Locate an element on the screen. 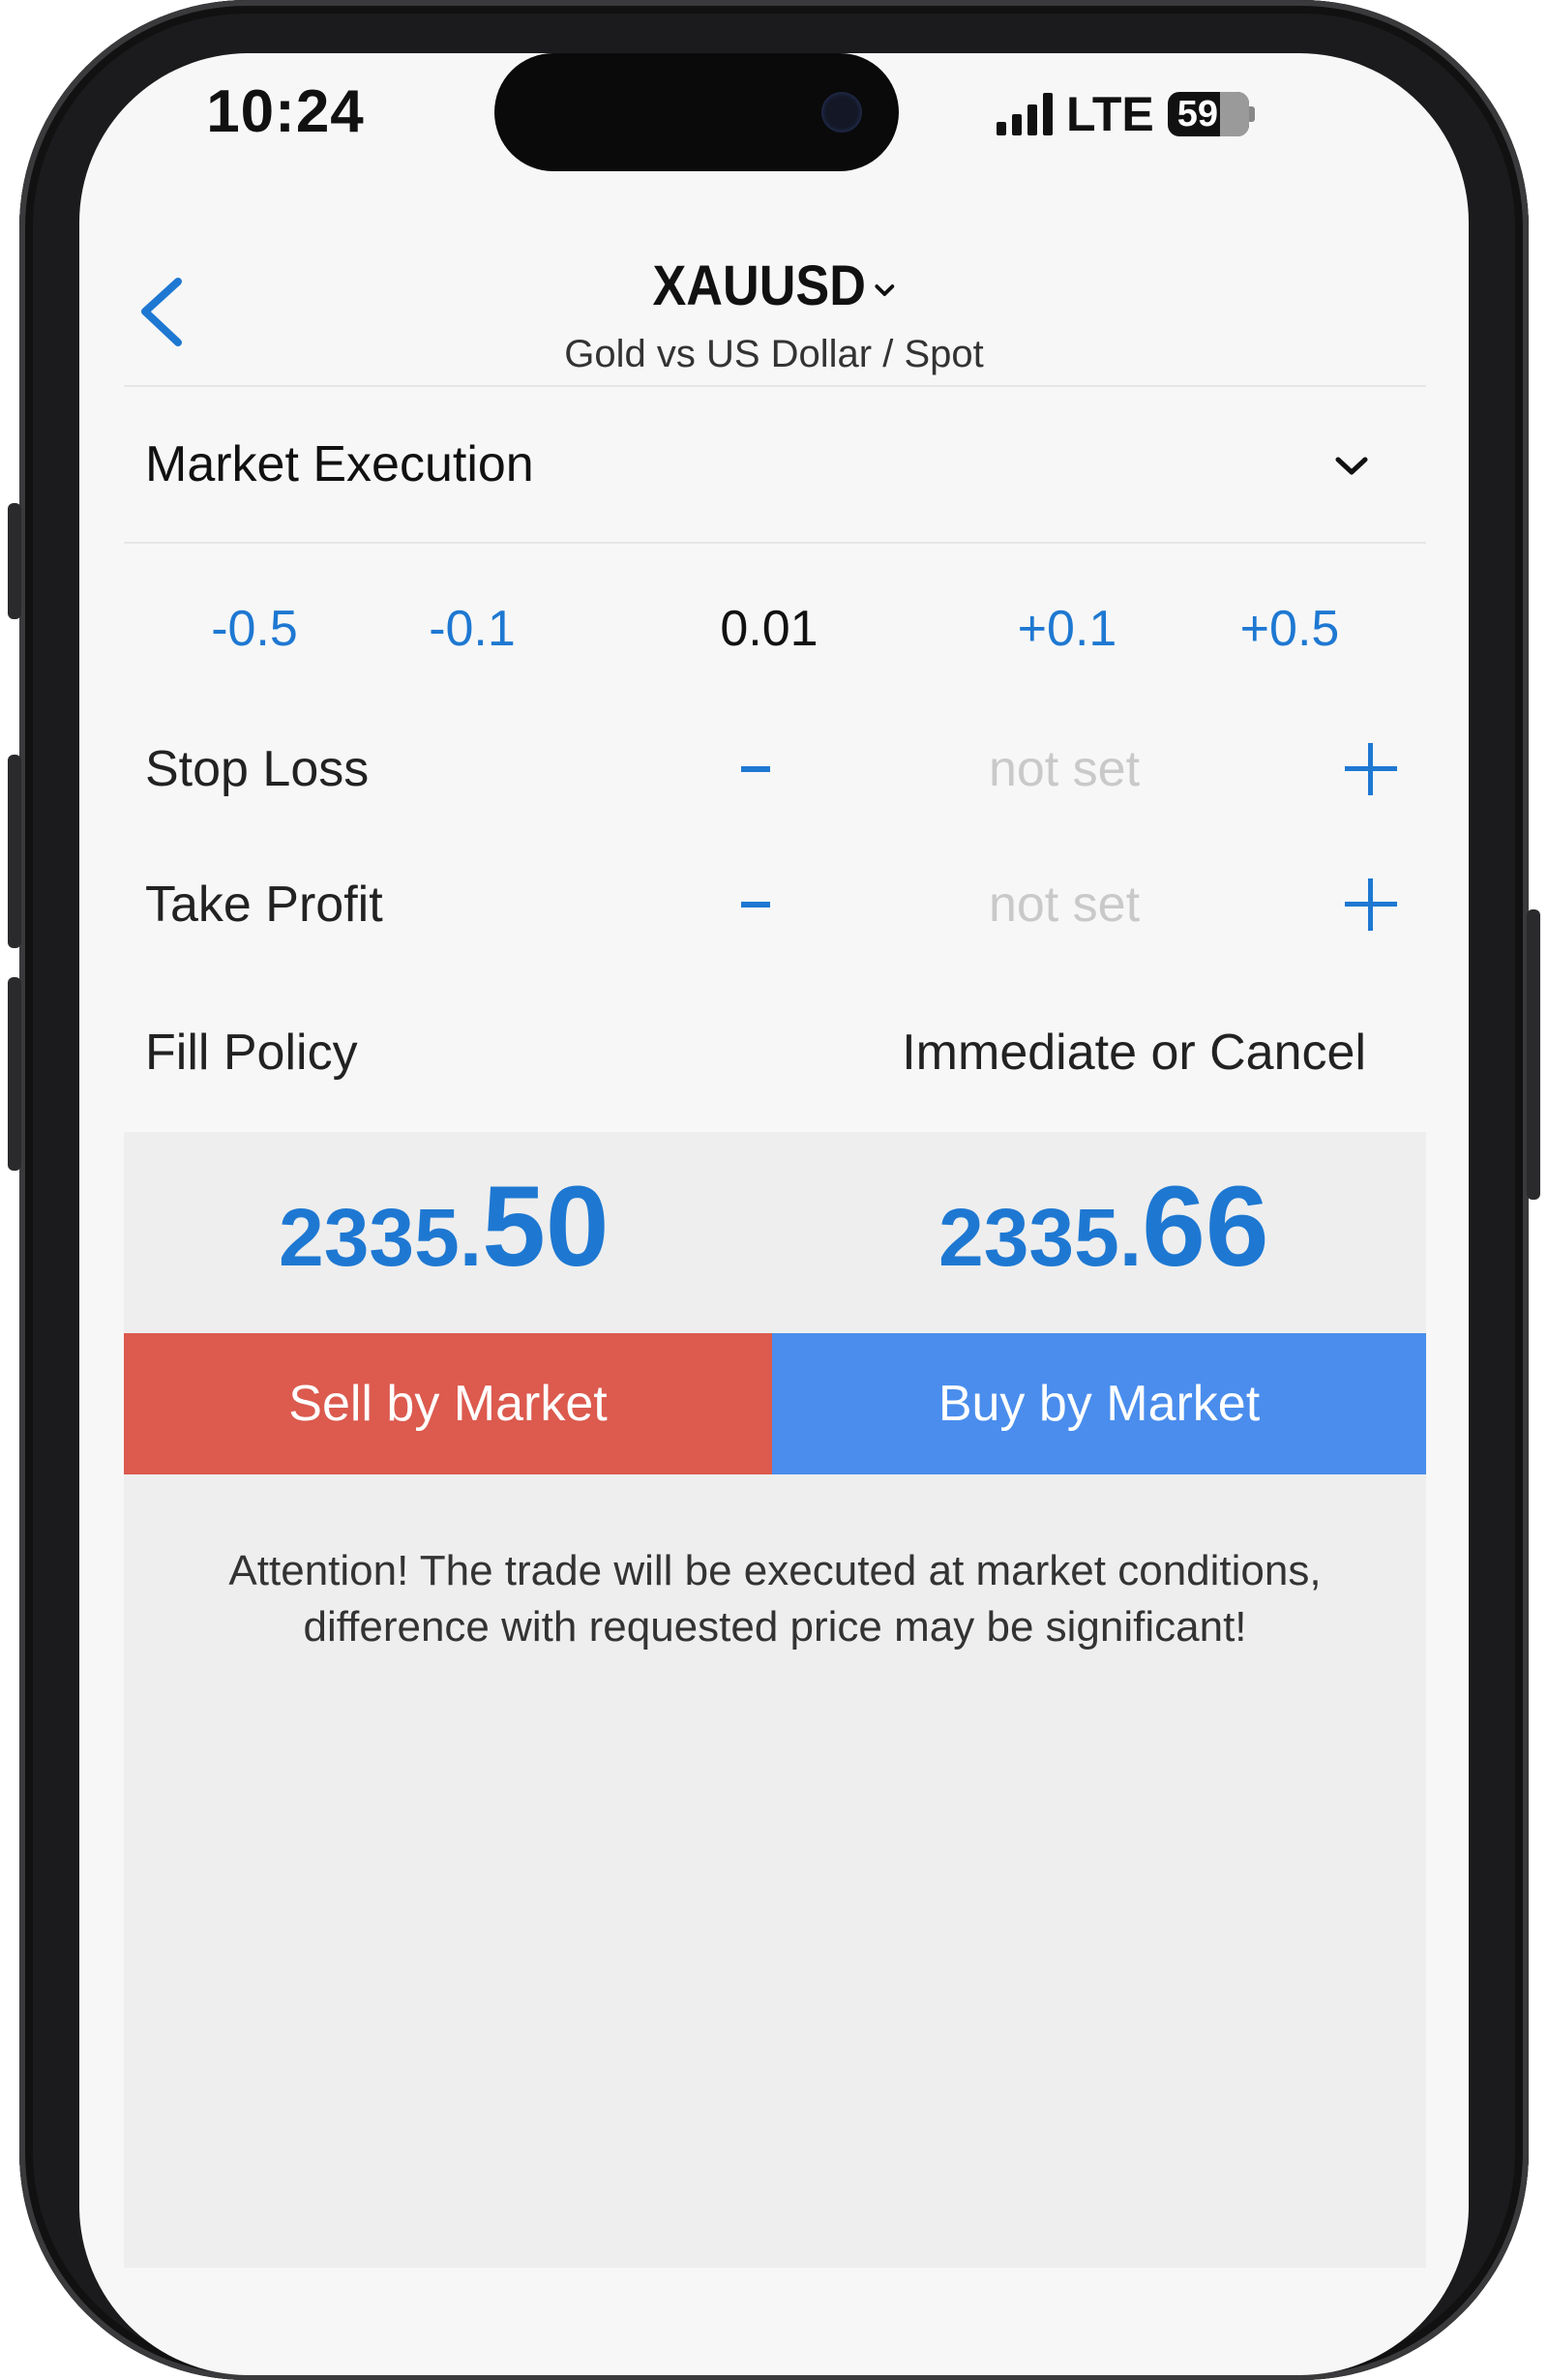 This screenshot has width=1548, height=2380. buy-button-label: Buy by Market is located at coordinates (1099, 1404).